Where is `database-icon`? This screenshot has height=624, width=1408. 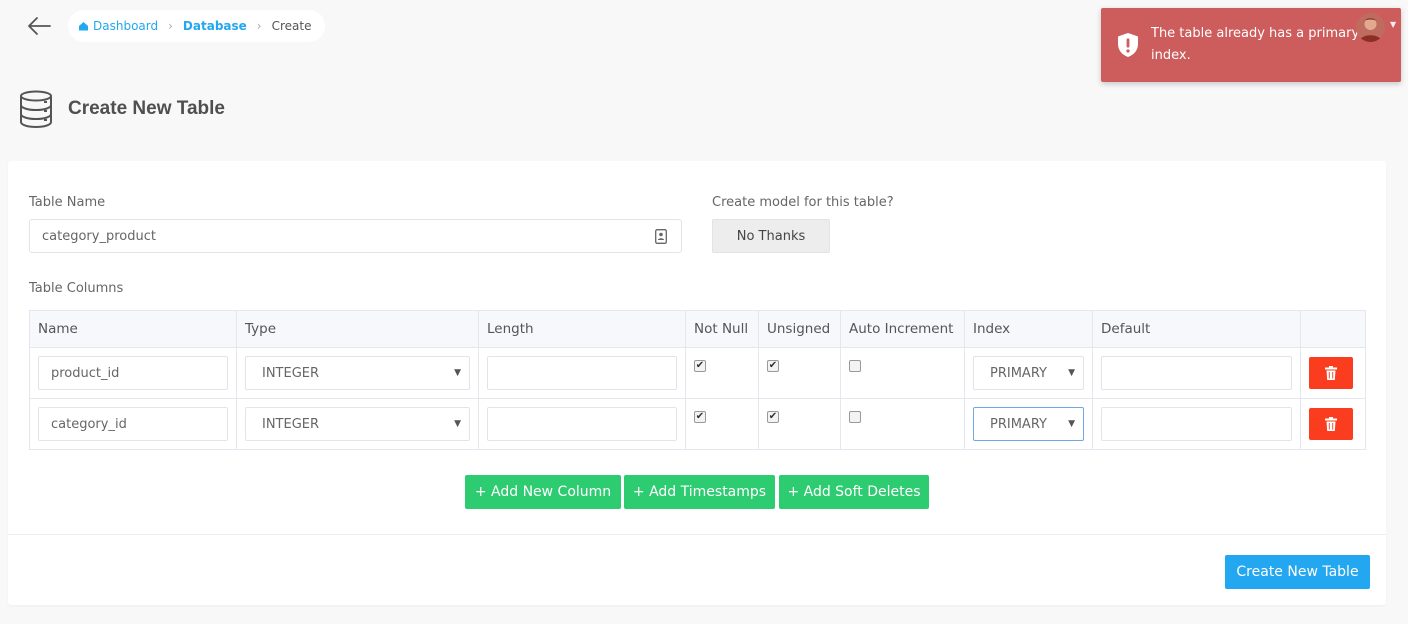 database-icon is located at coordinates (36, 109).